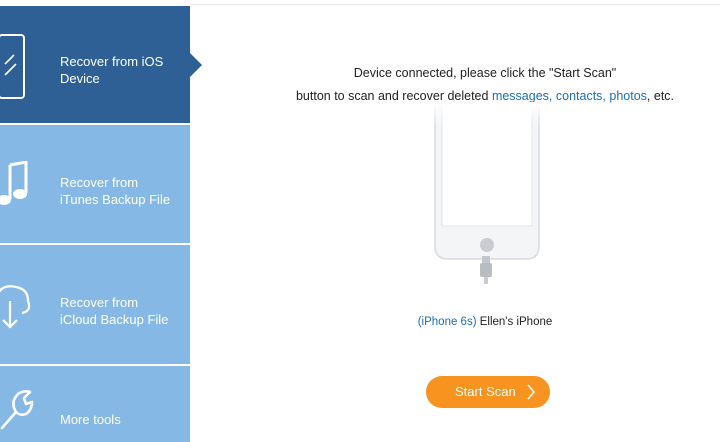  I want to click on start-scan-label: Start Scan, so click(485, 391).